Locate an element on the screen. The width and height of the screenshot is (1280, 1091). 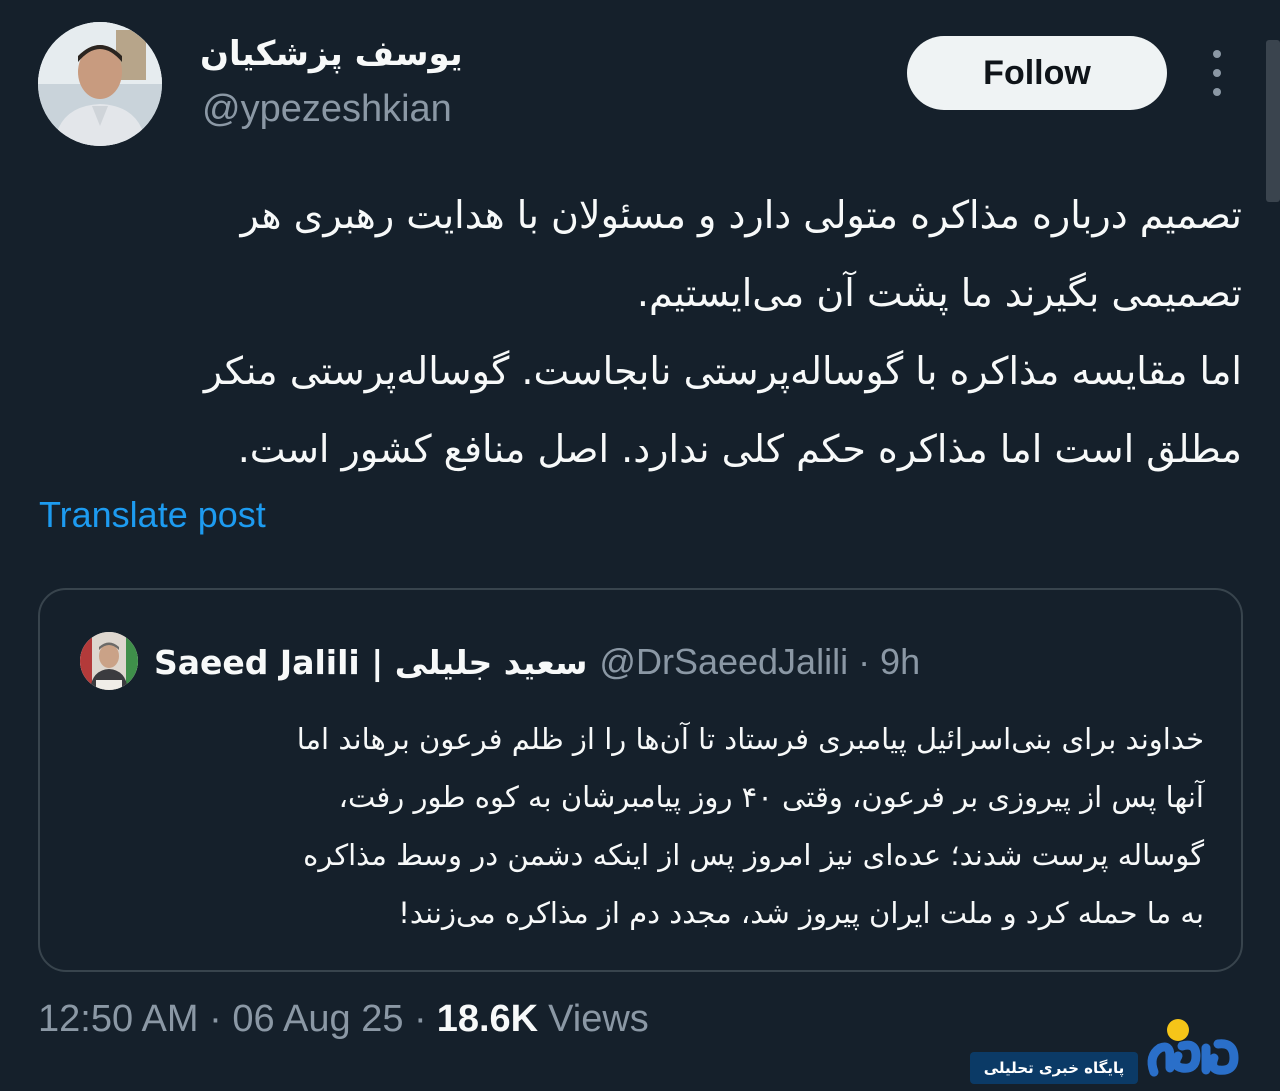
follow-button: Follow is located at coordinates (1037, 73).